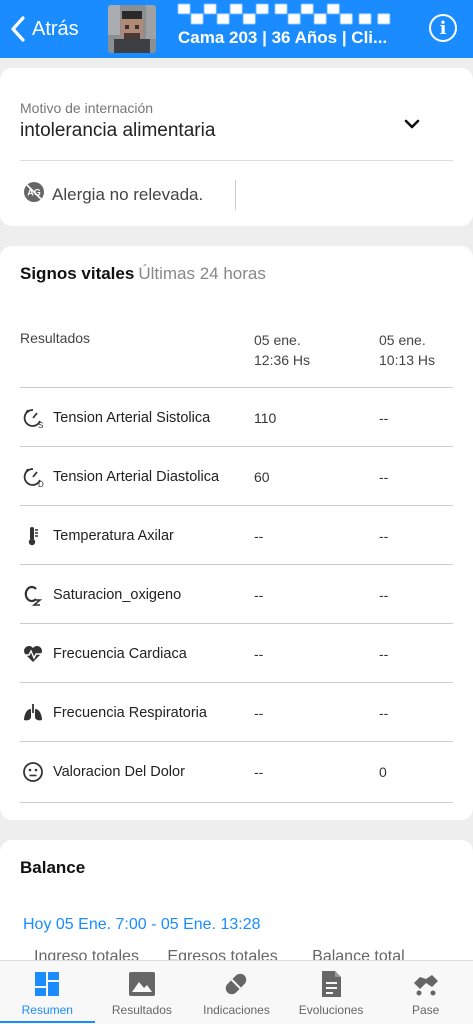 Image resolution: width=473 pixels, height=1024 pixels. I want to click on tab-indicaciones: Indicaciones, so click(236, 992).